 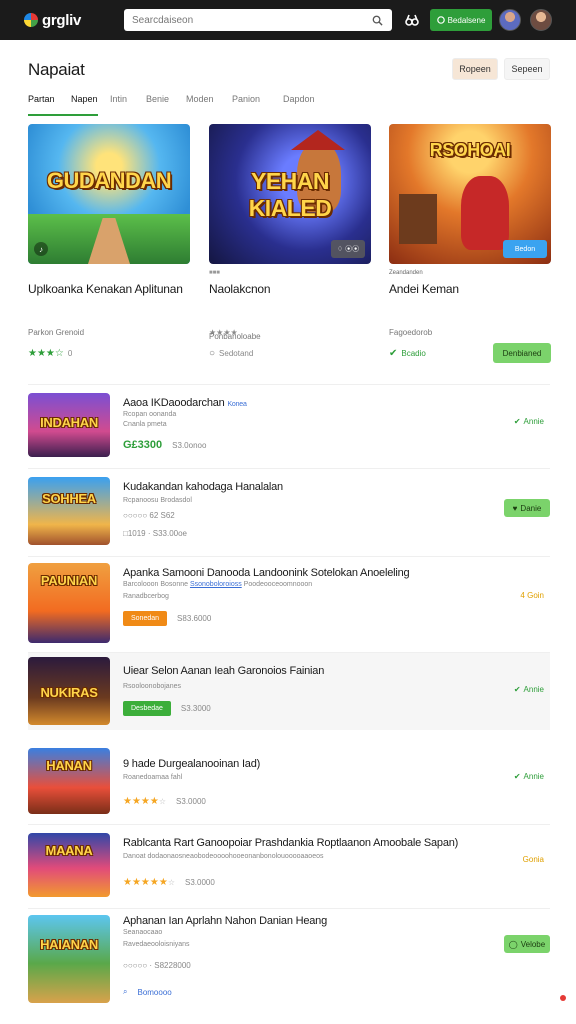 What do you see at coordinates (128, 105) in the screenshot?
I see `tab-intin: Intin` at bounding box center [128, 105].